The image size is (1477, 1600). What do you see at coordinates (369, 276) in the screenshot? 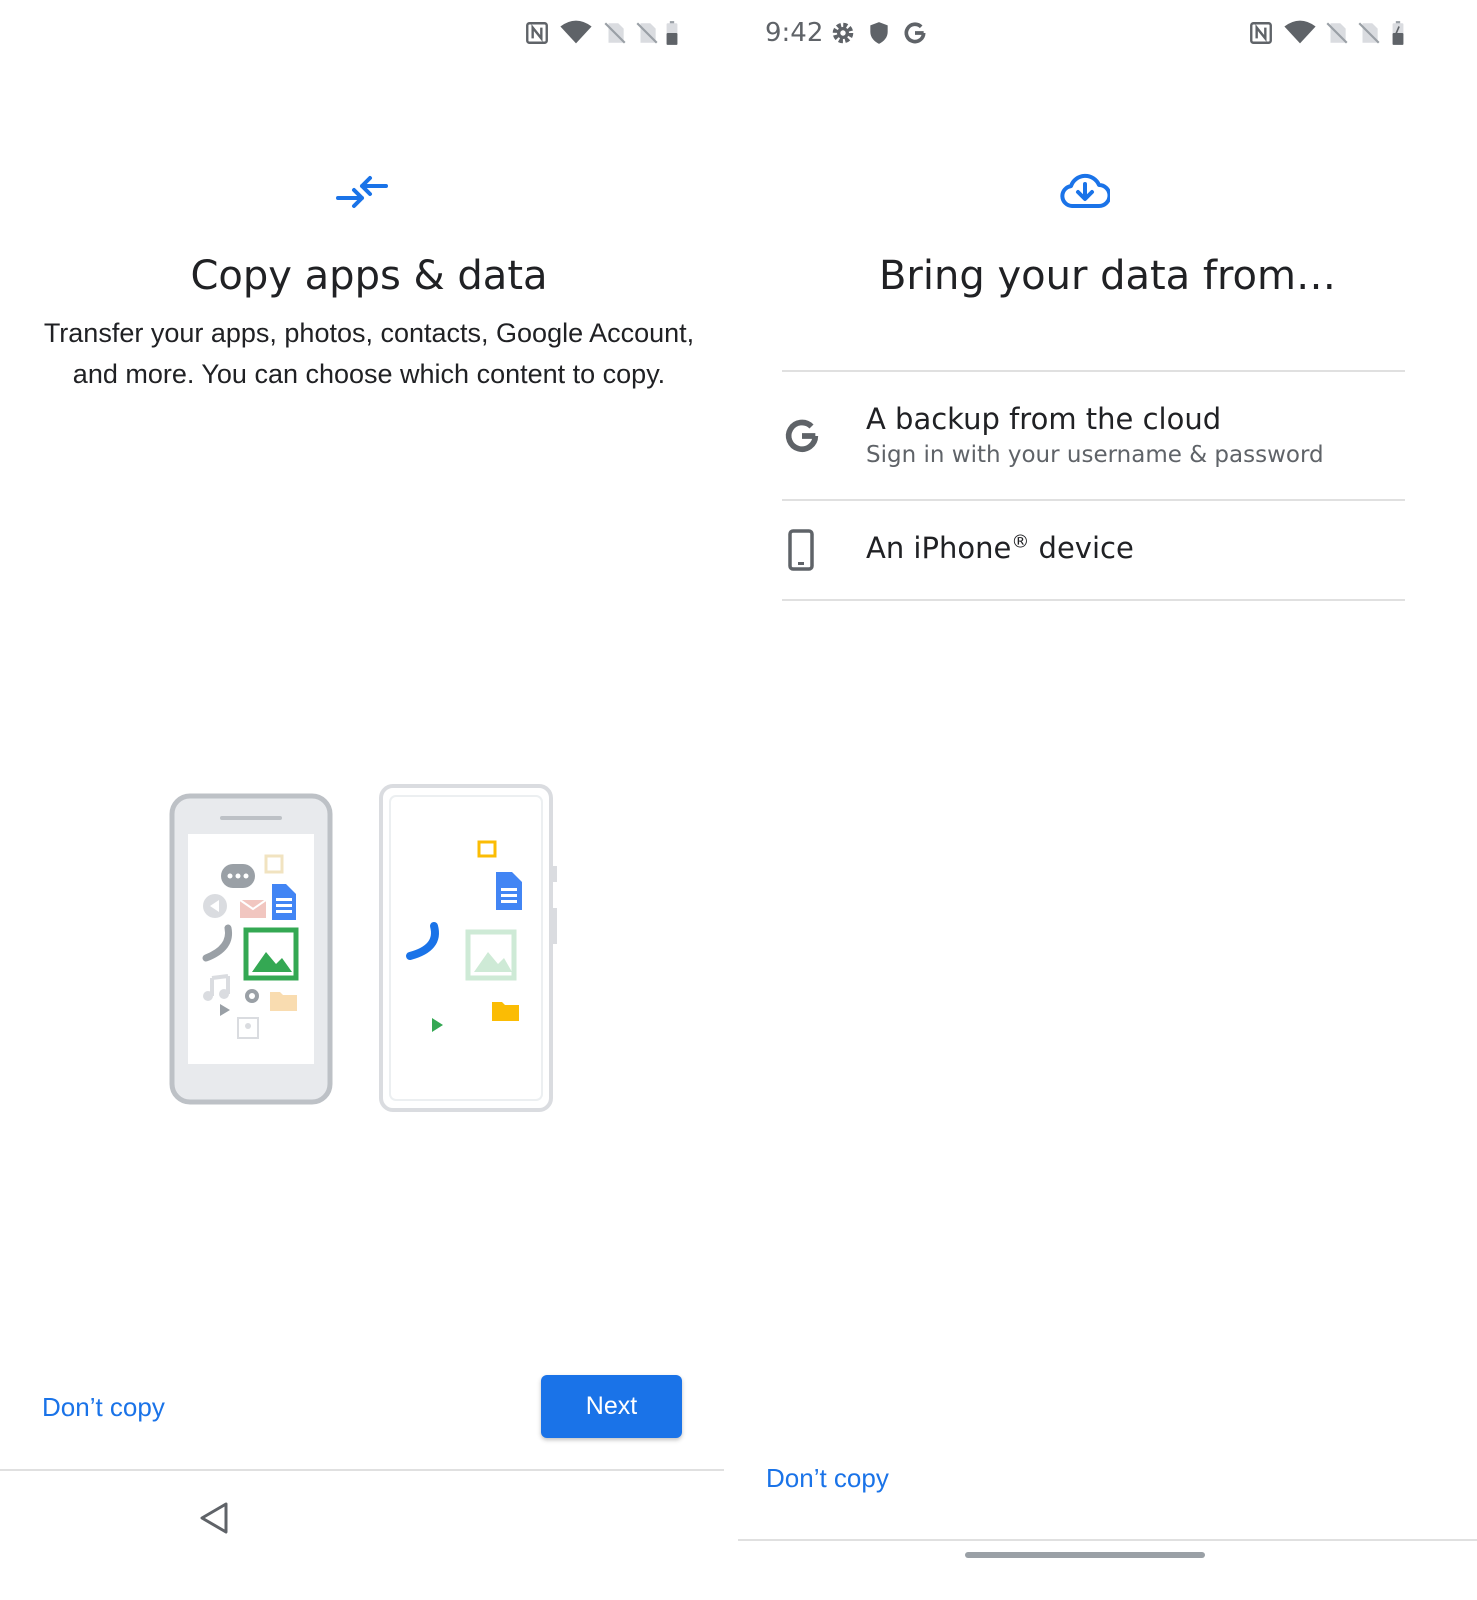
I see `page-title: Copy apps & data` at bounding box center [369, 276].